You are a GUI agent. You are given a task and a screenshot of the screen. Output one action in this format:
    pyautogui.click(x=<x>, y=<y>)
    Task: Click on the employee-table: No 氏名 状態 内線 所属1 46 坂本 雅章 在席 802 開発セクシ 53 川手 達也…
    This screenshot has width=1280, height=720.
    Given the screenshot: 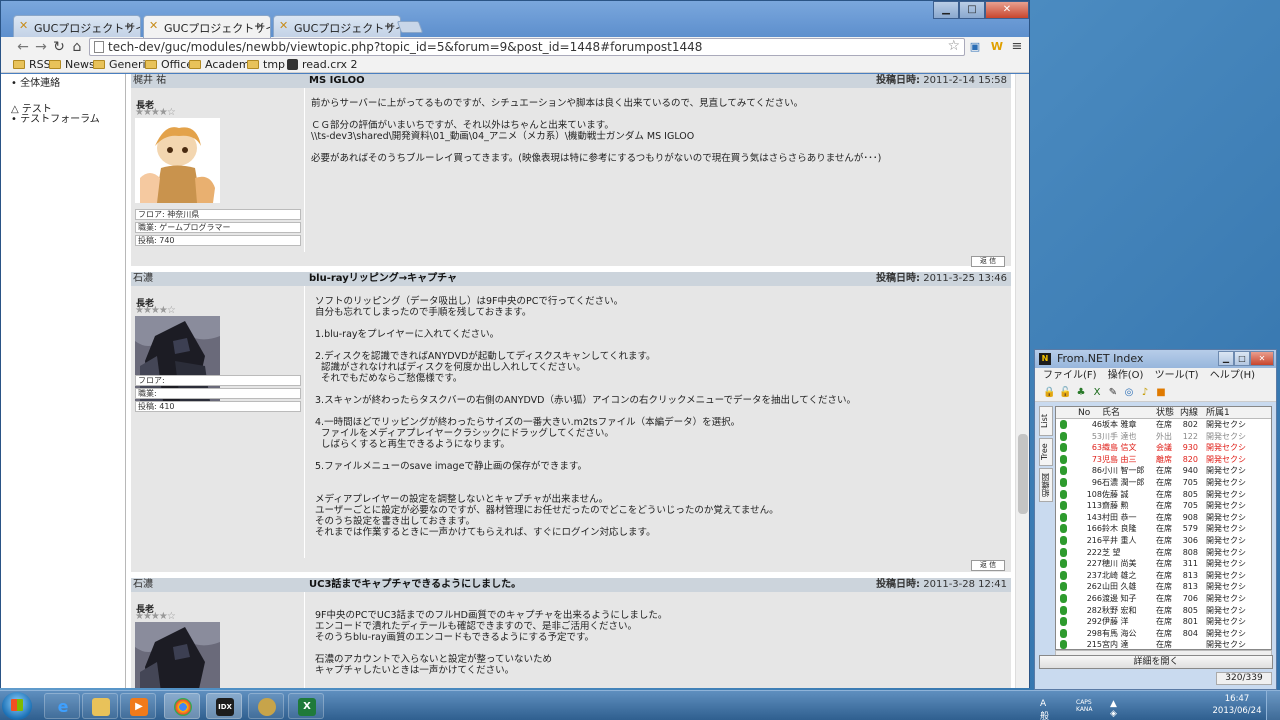 What is the action you would take?
    pyautogui.click(x=1163, y=528)
    